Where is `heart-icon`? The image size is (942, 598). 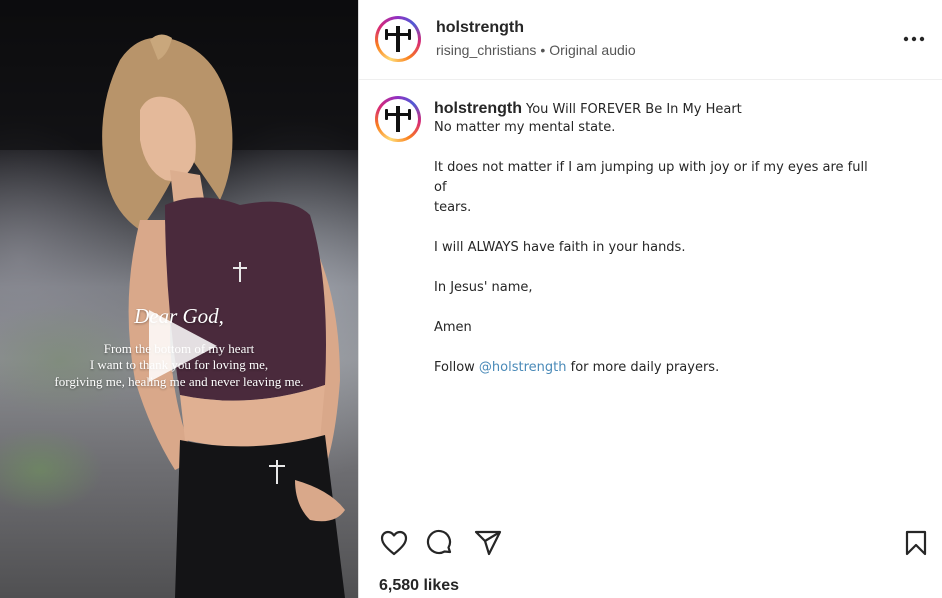 heart-icon is located at coordinates (394, 543).